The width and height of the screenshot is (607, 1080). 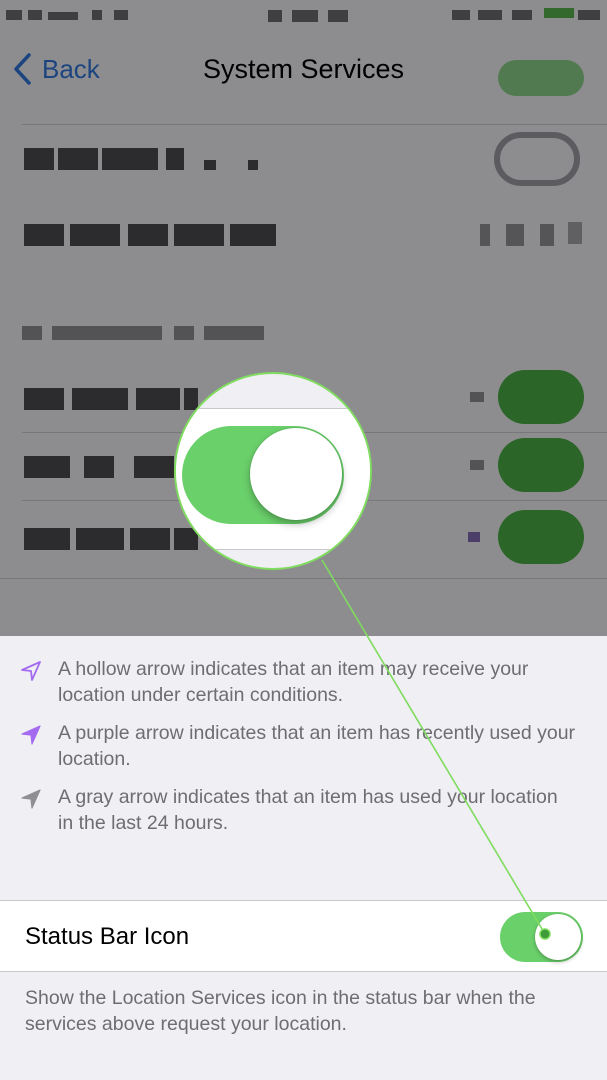 I want to click on toggle-magnifier-callout, so click(x=273, y=471).